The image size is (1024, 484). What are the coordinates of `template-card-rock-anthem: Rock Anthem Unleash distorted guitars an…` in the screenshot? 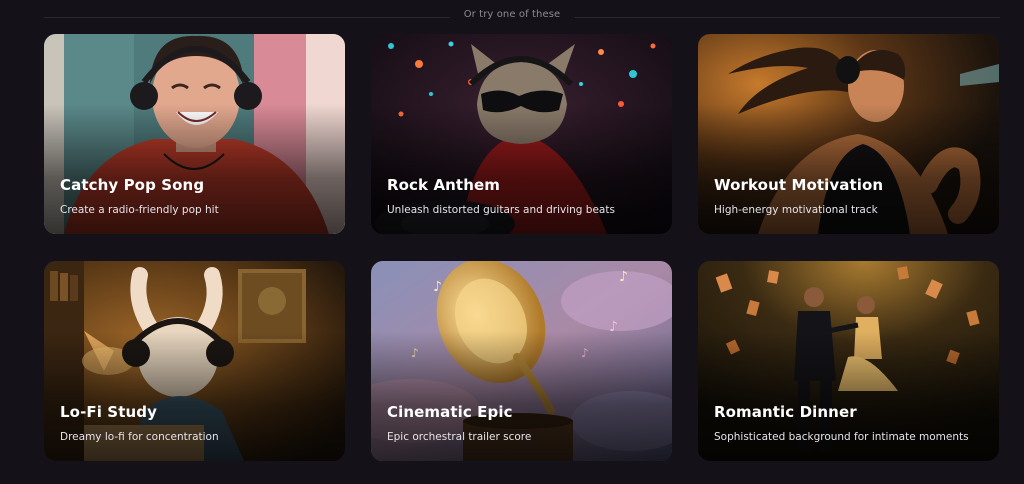 It's located at (521, 134).